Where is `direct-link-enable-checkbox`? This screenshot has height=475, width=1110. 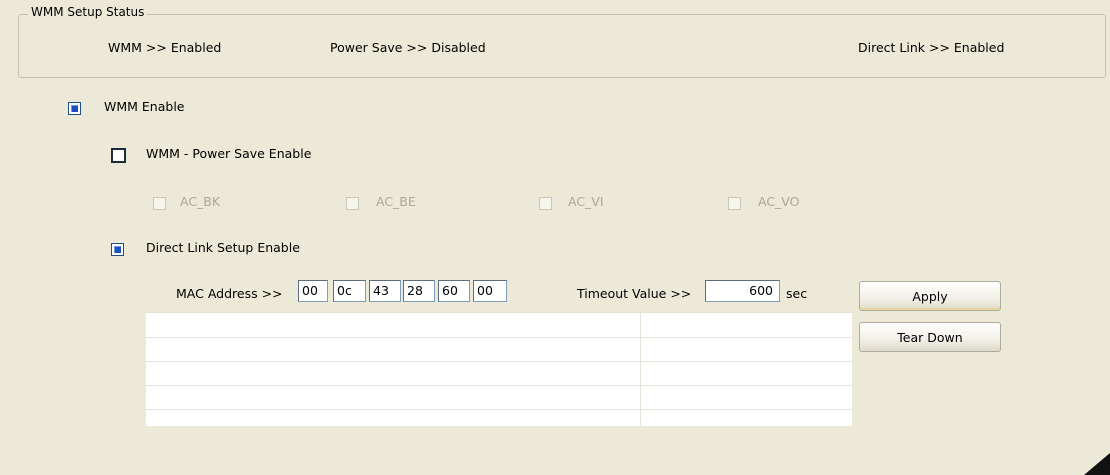 direct-link-enable-checkbox is located at coordinates (117, 249).